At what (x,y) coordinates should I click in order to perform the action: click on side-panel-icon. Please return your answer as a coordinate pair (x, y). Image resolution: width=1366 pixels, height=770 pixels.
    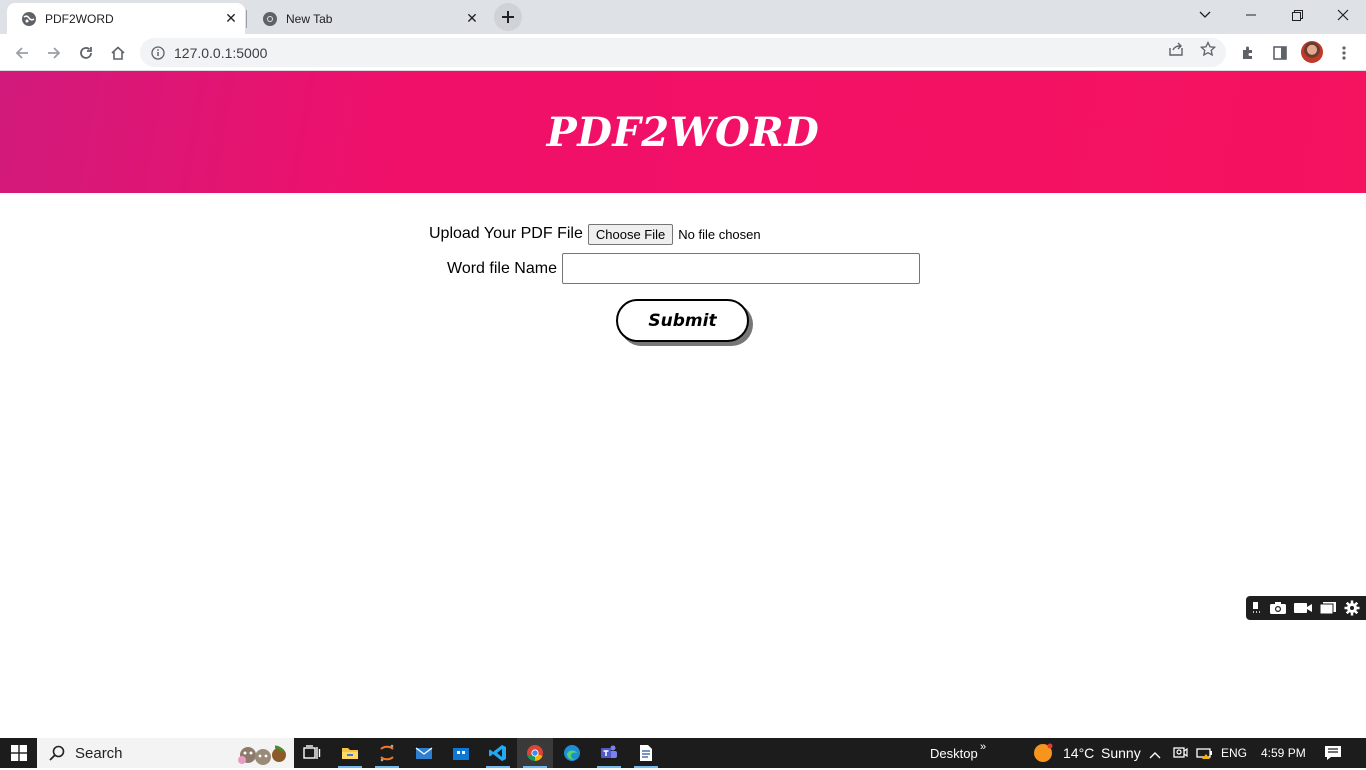
    Looking at the image, I should click on (1280, 53).